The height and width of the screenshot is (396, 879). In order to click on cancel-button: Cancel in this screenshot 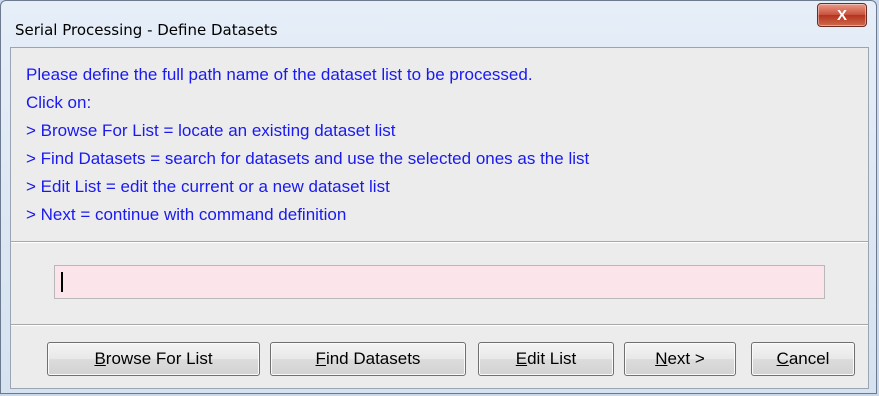, I will do `click(803, 359)`.